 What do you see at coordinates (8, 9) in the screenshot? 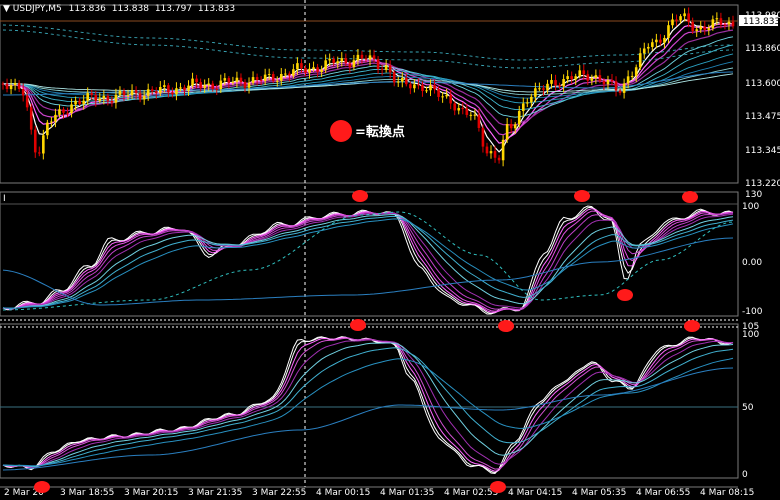
I see `symbol-dropdown-icon: ▼` at bounding box center [8, 9].